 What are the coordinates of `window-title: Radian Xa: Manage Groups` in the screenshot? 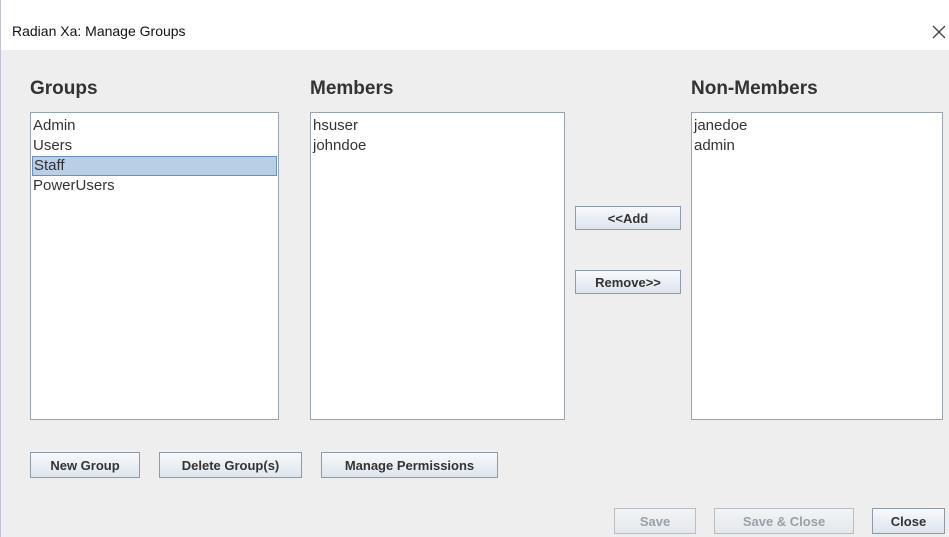 It's located at (99, 31).